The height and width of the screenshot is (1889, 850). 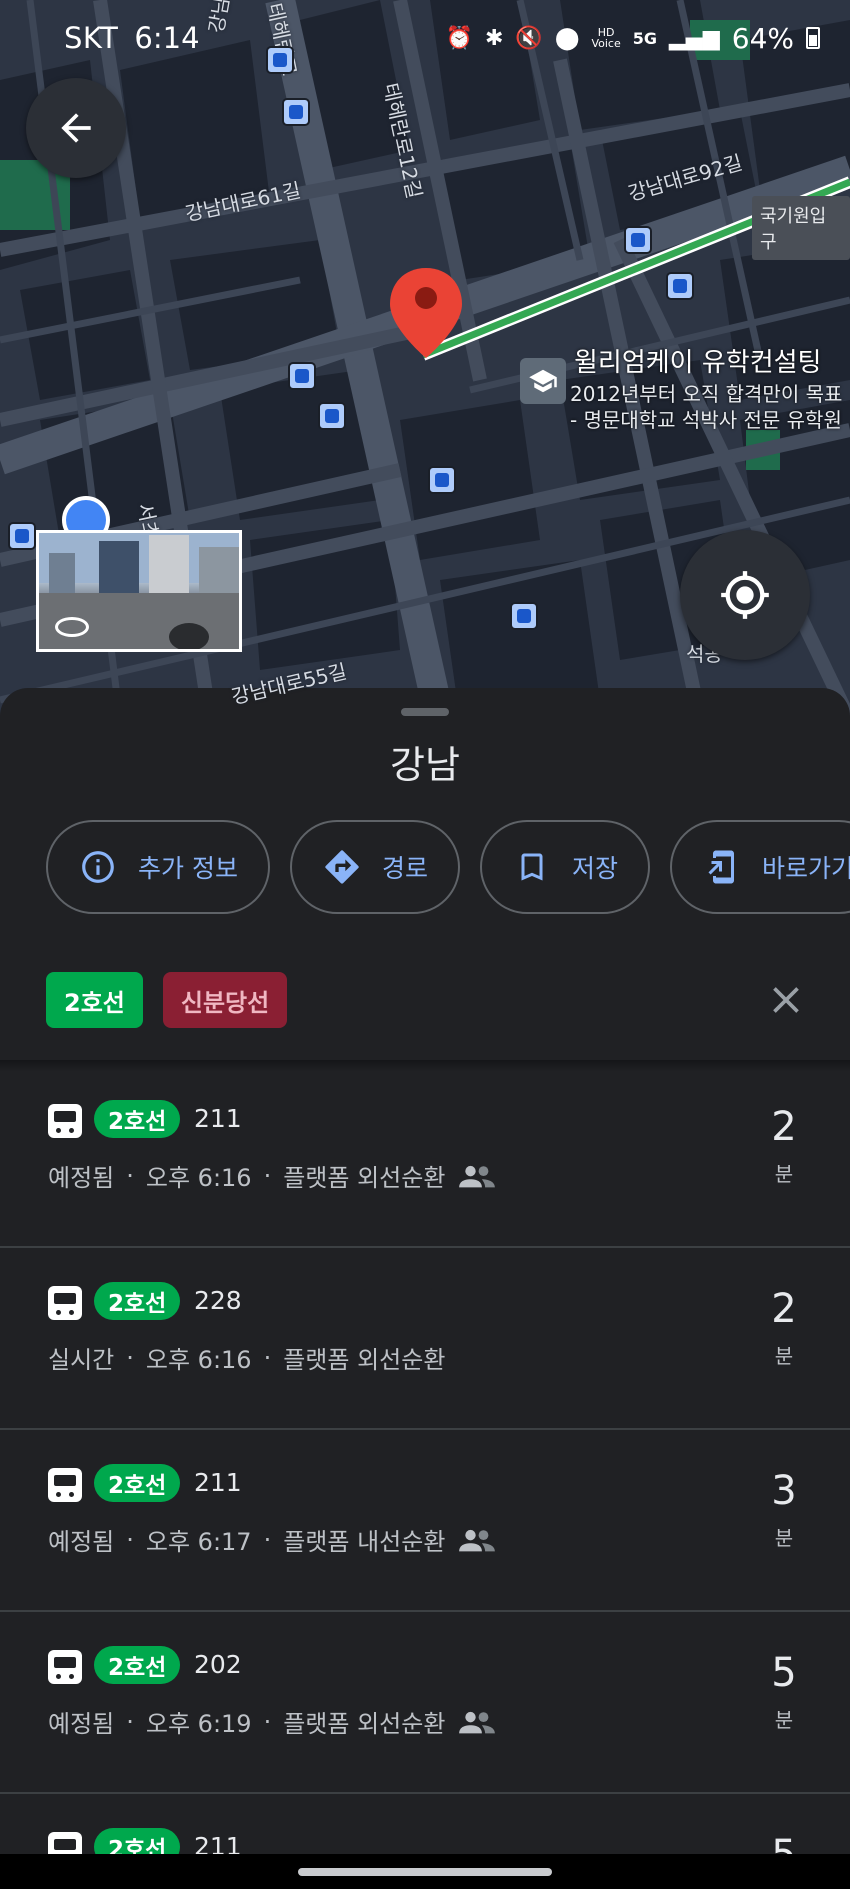 I want to click on clock: 6:14, so click(x=167, y=38).